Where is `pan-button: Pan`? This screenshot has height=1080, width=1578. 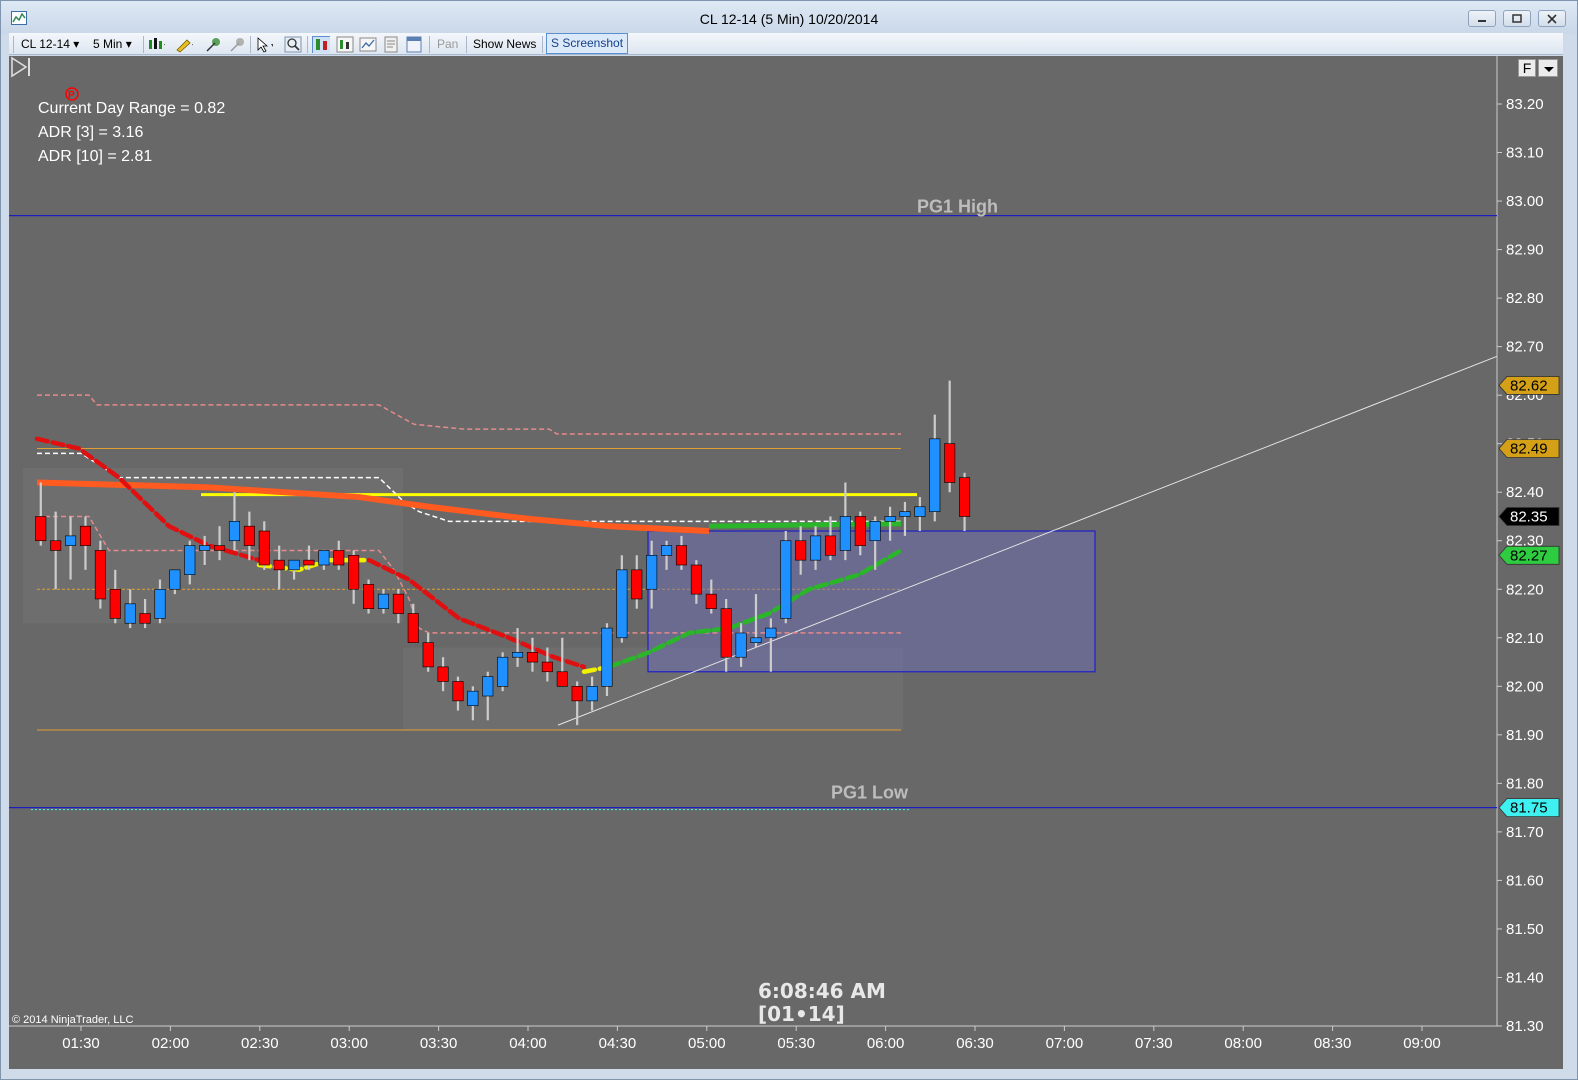
pan-button: Pan is located at coordinates (447, 44).